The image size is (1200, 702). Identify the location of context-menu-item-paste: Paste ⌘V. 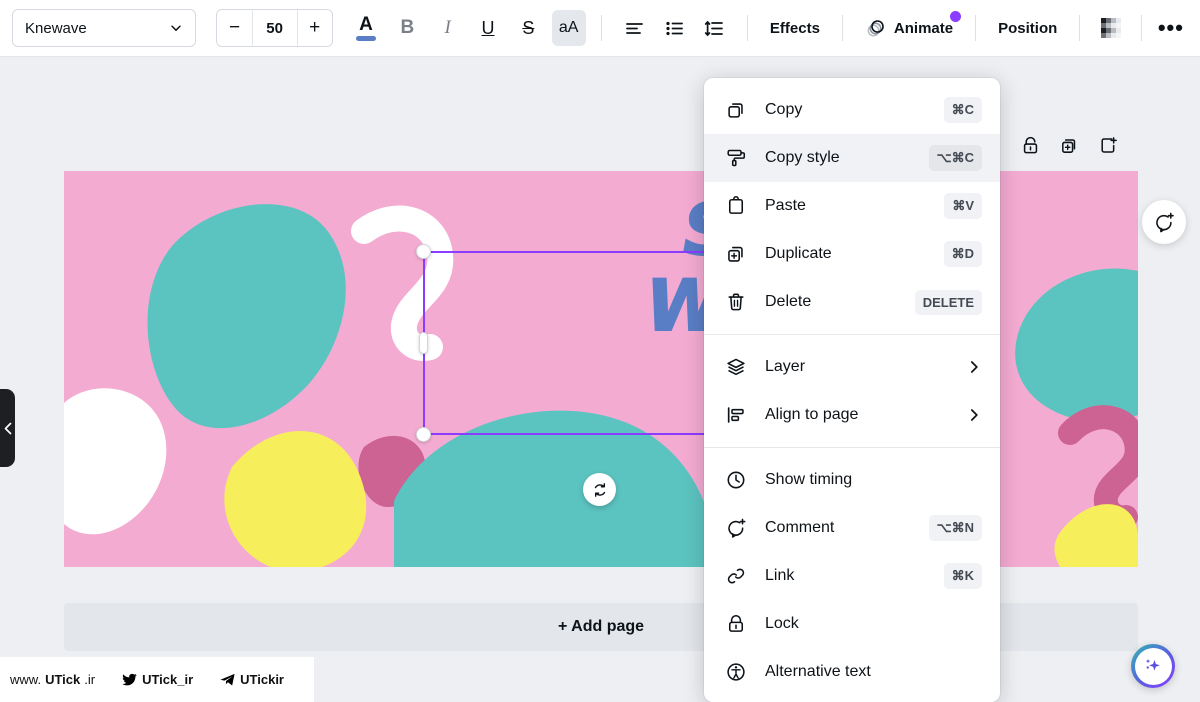
(852, 206).